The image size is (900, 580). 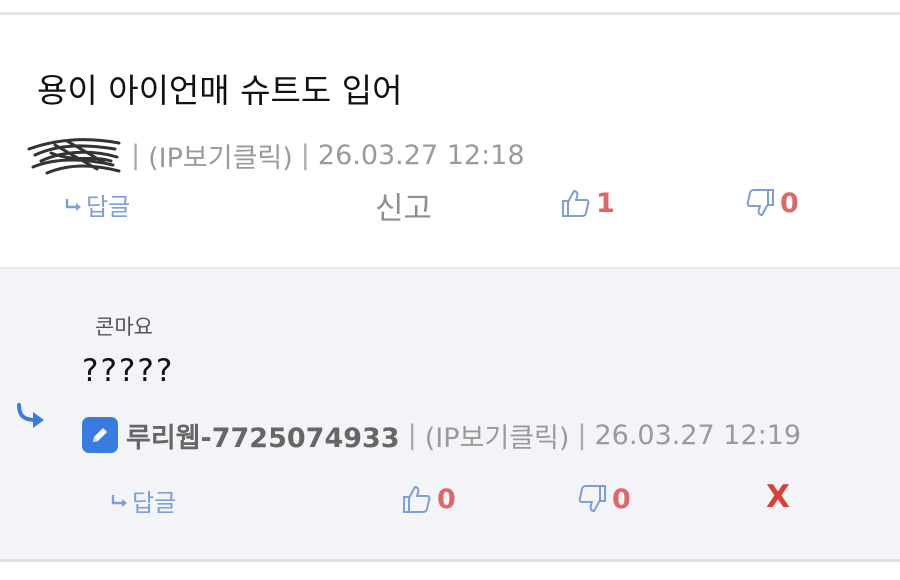 I want to click on report-button: 신고, so click(x=403, y=205).